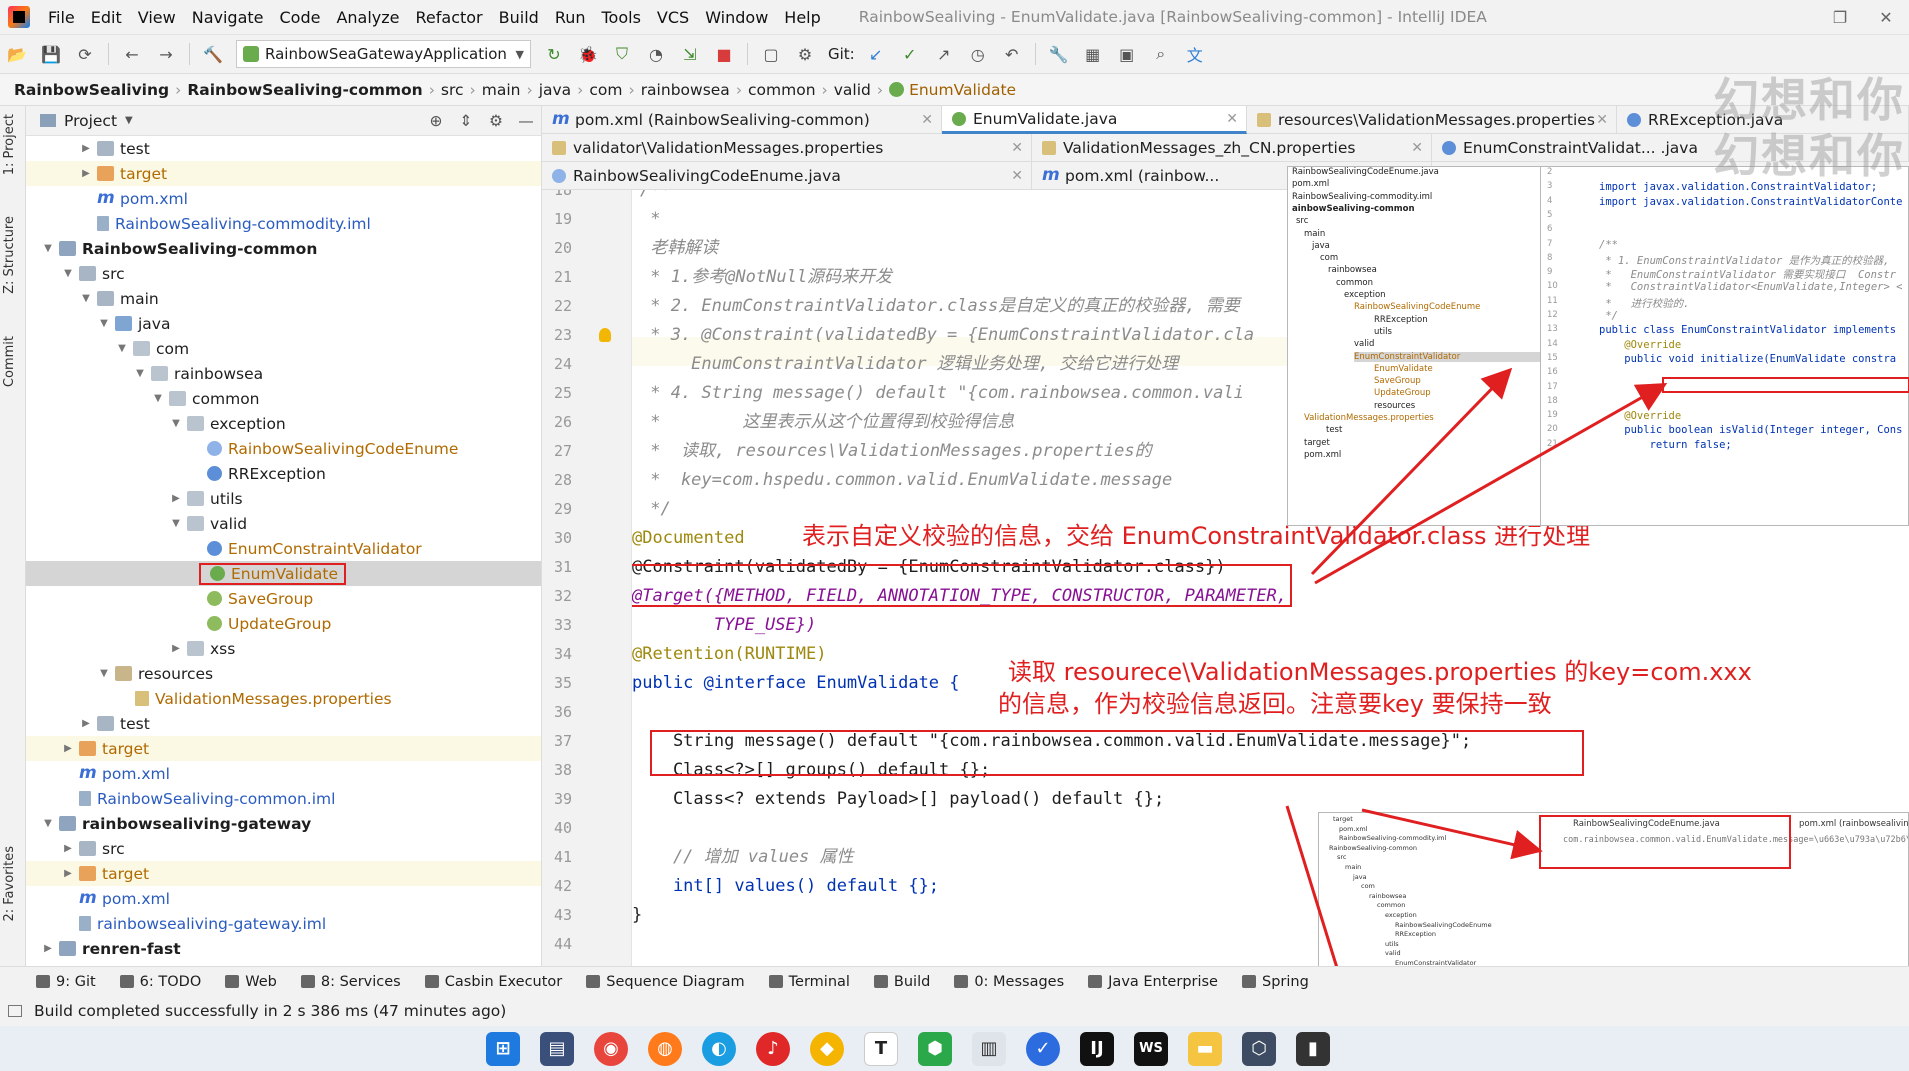  I want to click on watermark: 幻想和你, so click(1809, 156).